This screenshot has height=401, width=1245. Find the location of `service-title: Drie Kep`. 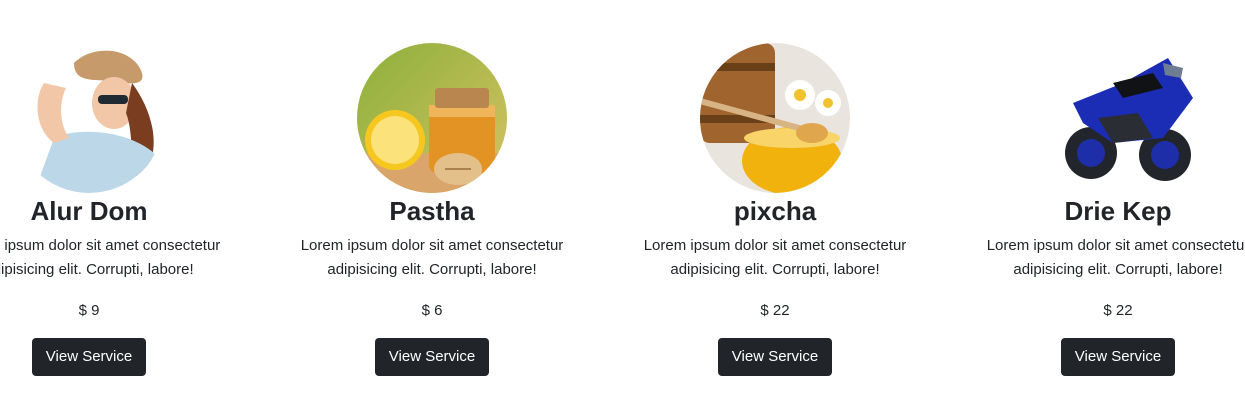

service-title: Drie Kep is located at coordinates (1118, 211).